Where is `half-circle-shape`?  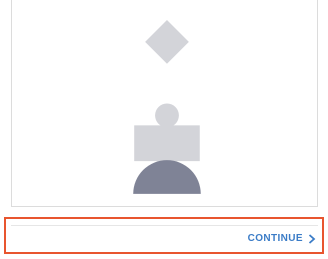
half-circle-shape is located at coordinates (167, 177).